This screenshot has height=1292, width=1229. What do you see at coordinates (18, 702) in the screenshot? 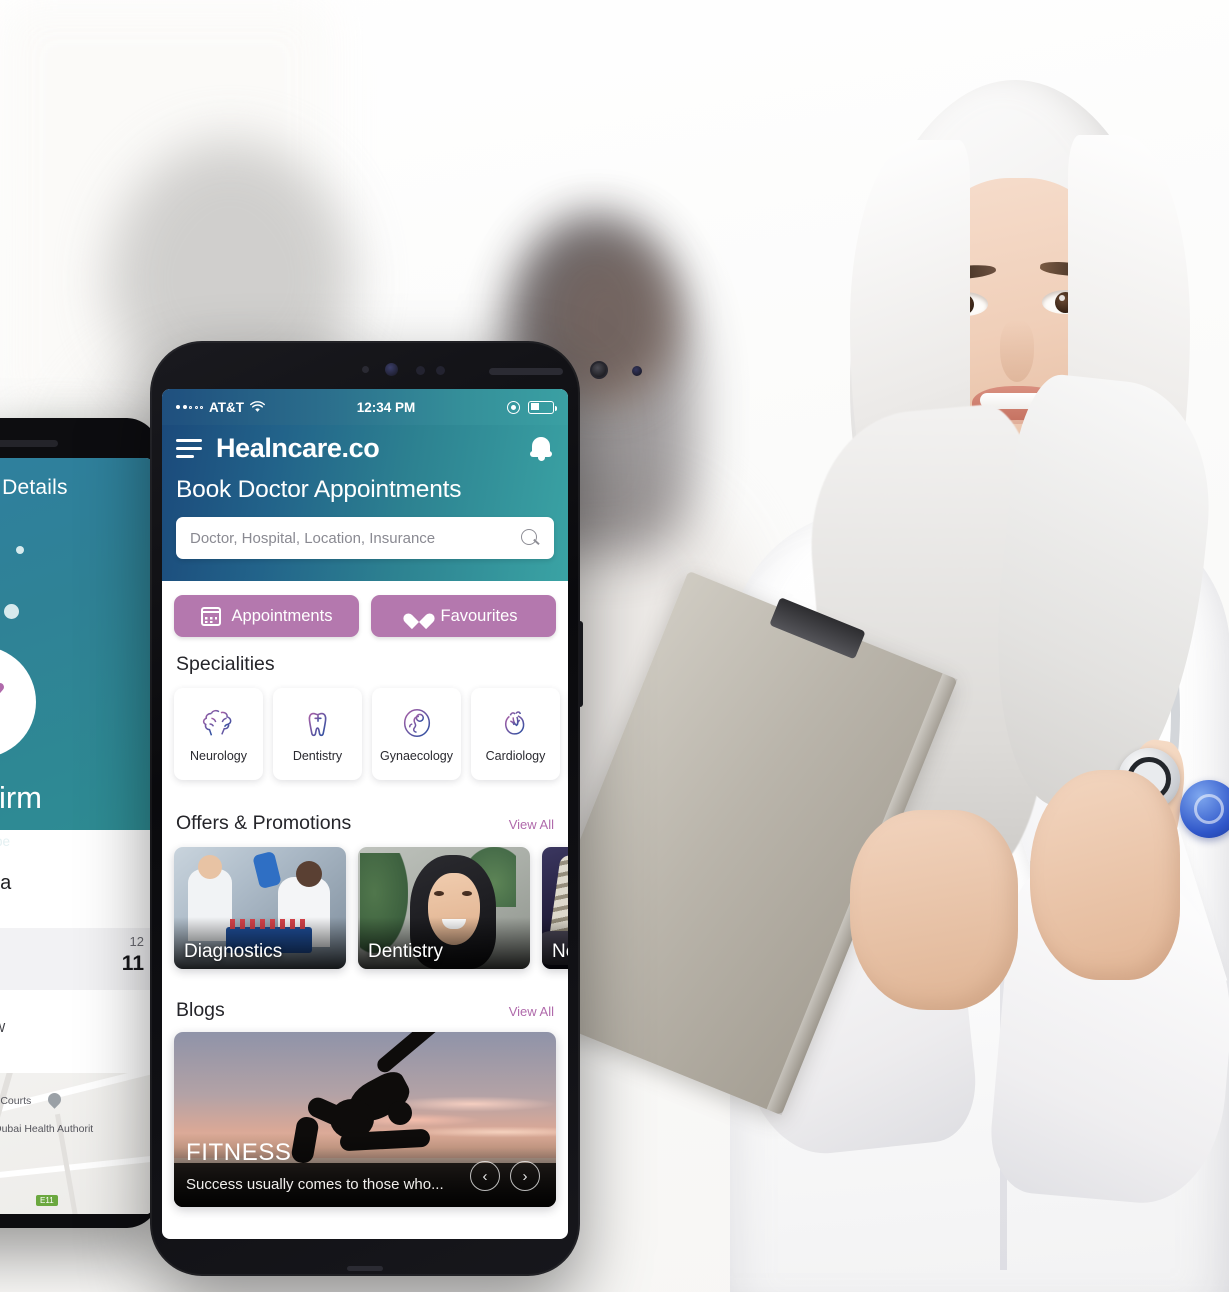
I see `success-check-badge` at bounding box center [18, 702].